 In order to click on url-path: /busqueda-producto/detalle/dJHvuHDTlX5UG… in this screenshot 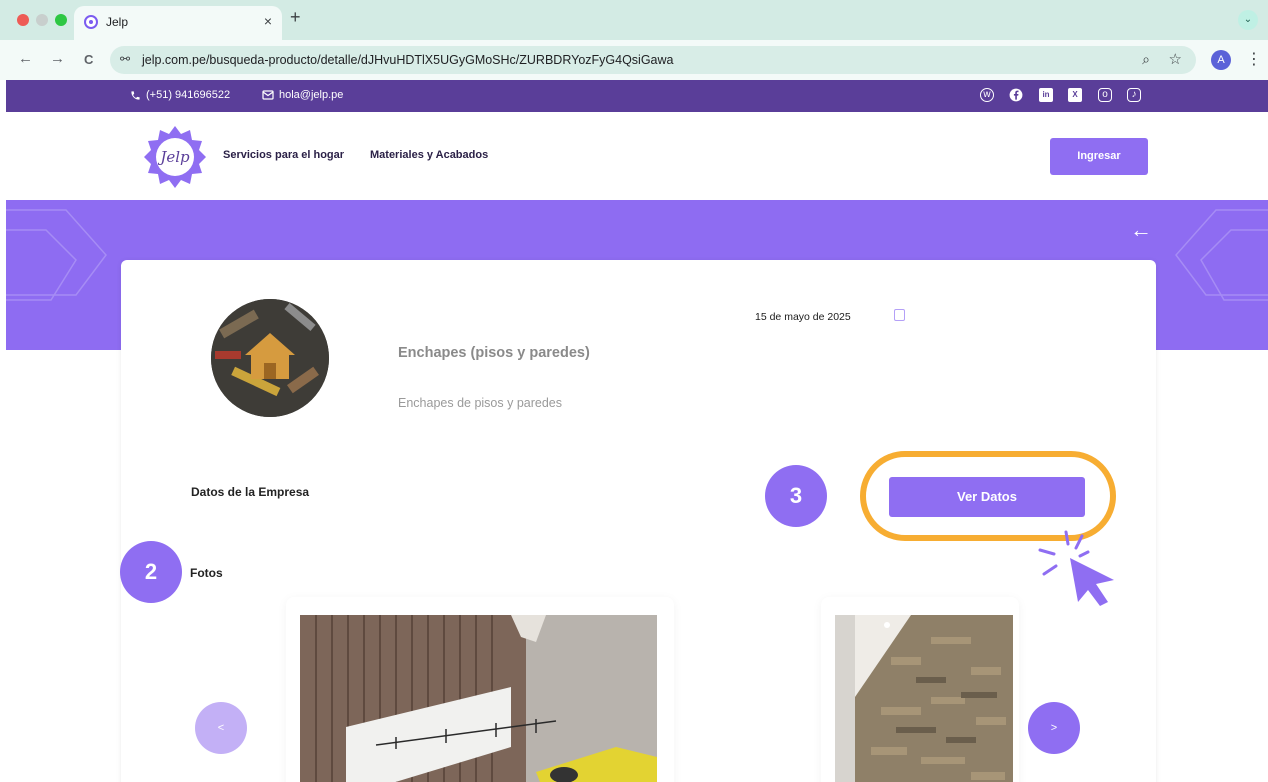, I will do `click(439, 60)`.